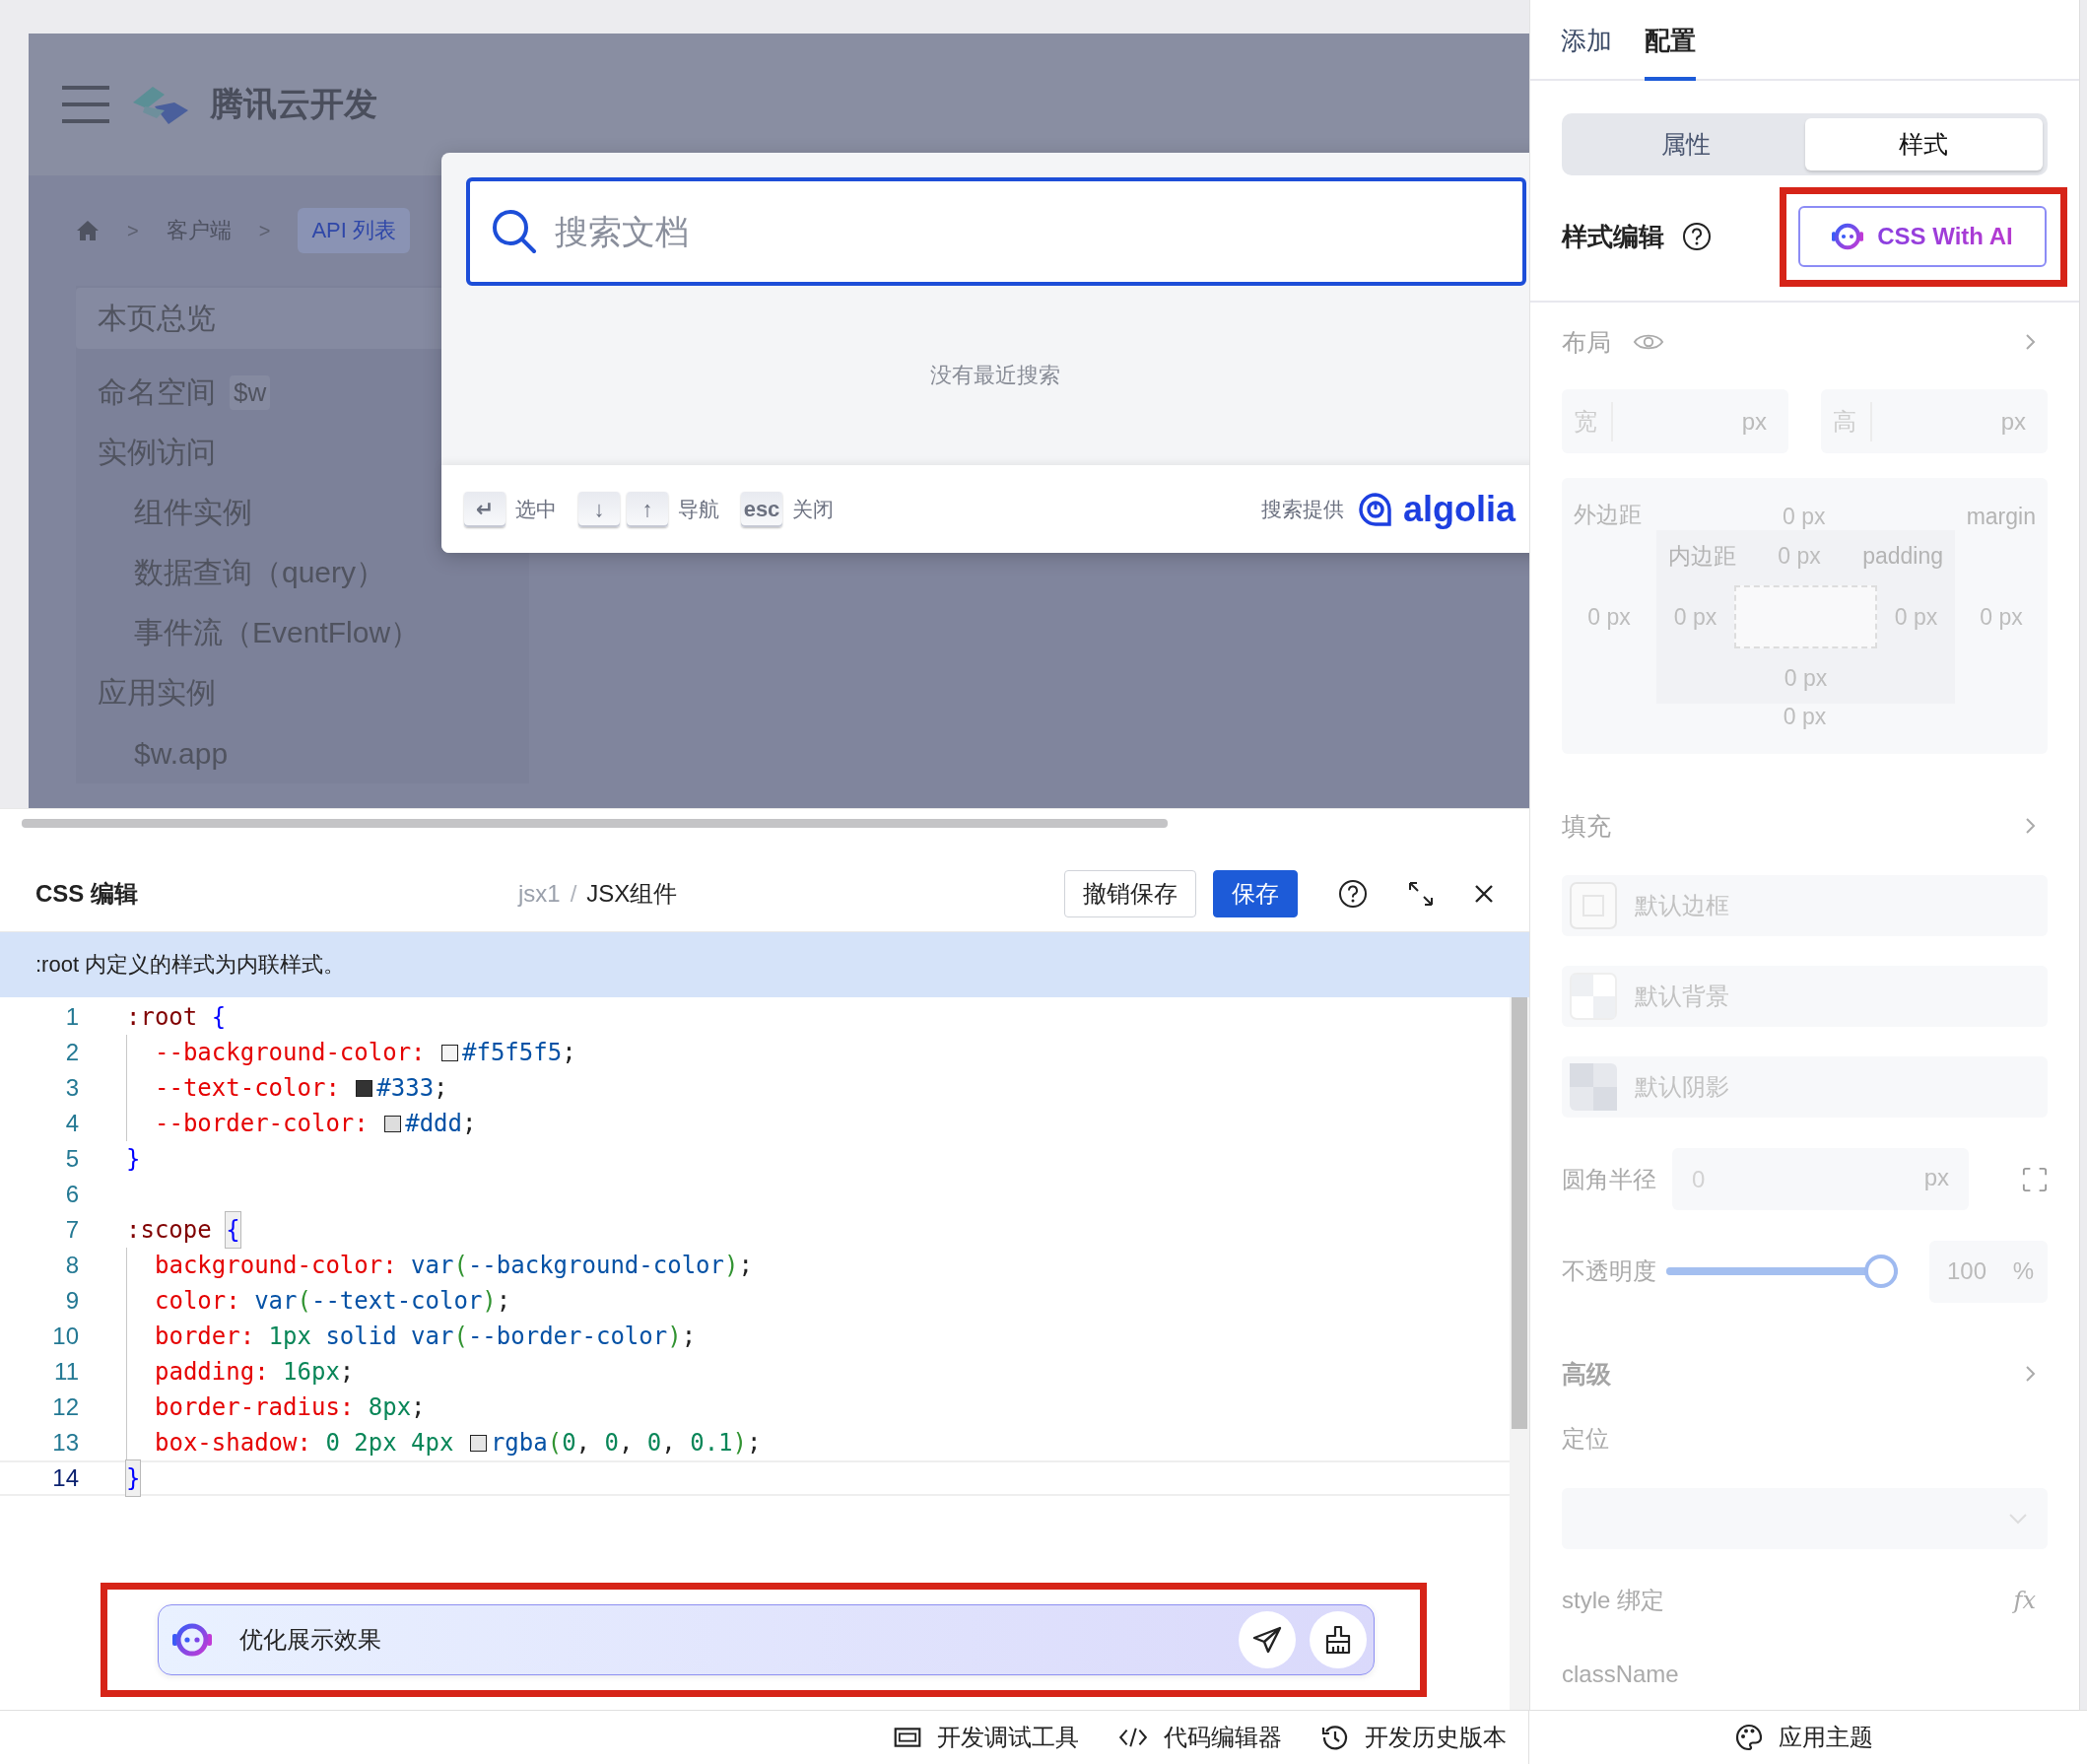 Image resolution: width=2087 pixels, height=1764 pixels. I want to click on line-number: 14, so click(65, 1478).